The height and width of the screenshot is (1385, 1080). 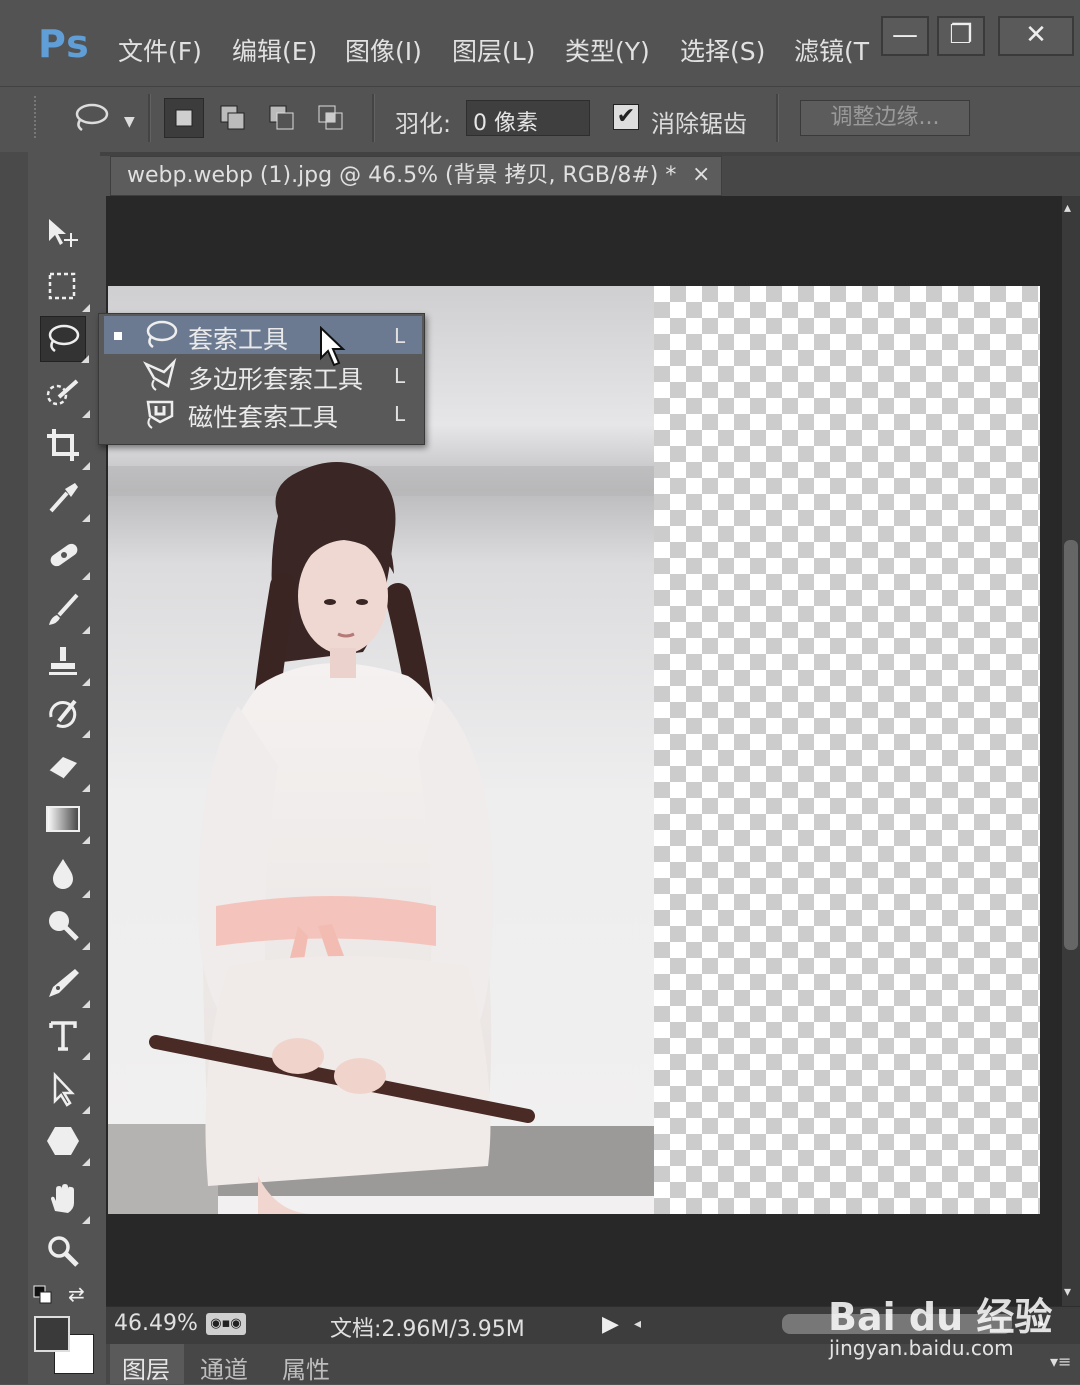 I want to click on selected-bullet-icon, so click(x=118, y=336).